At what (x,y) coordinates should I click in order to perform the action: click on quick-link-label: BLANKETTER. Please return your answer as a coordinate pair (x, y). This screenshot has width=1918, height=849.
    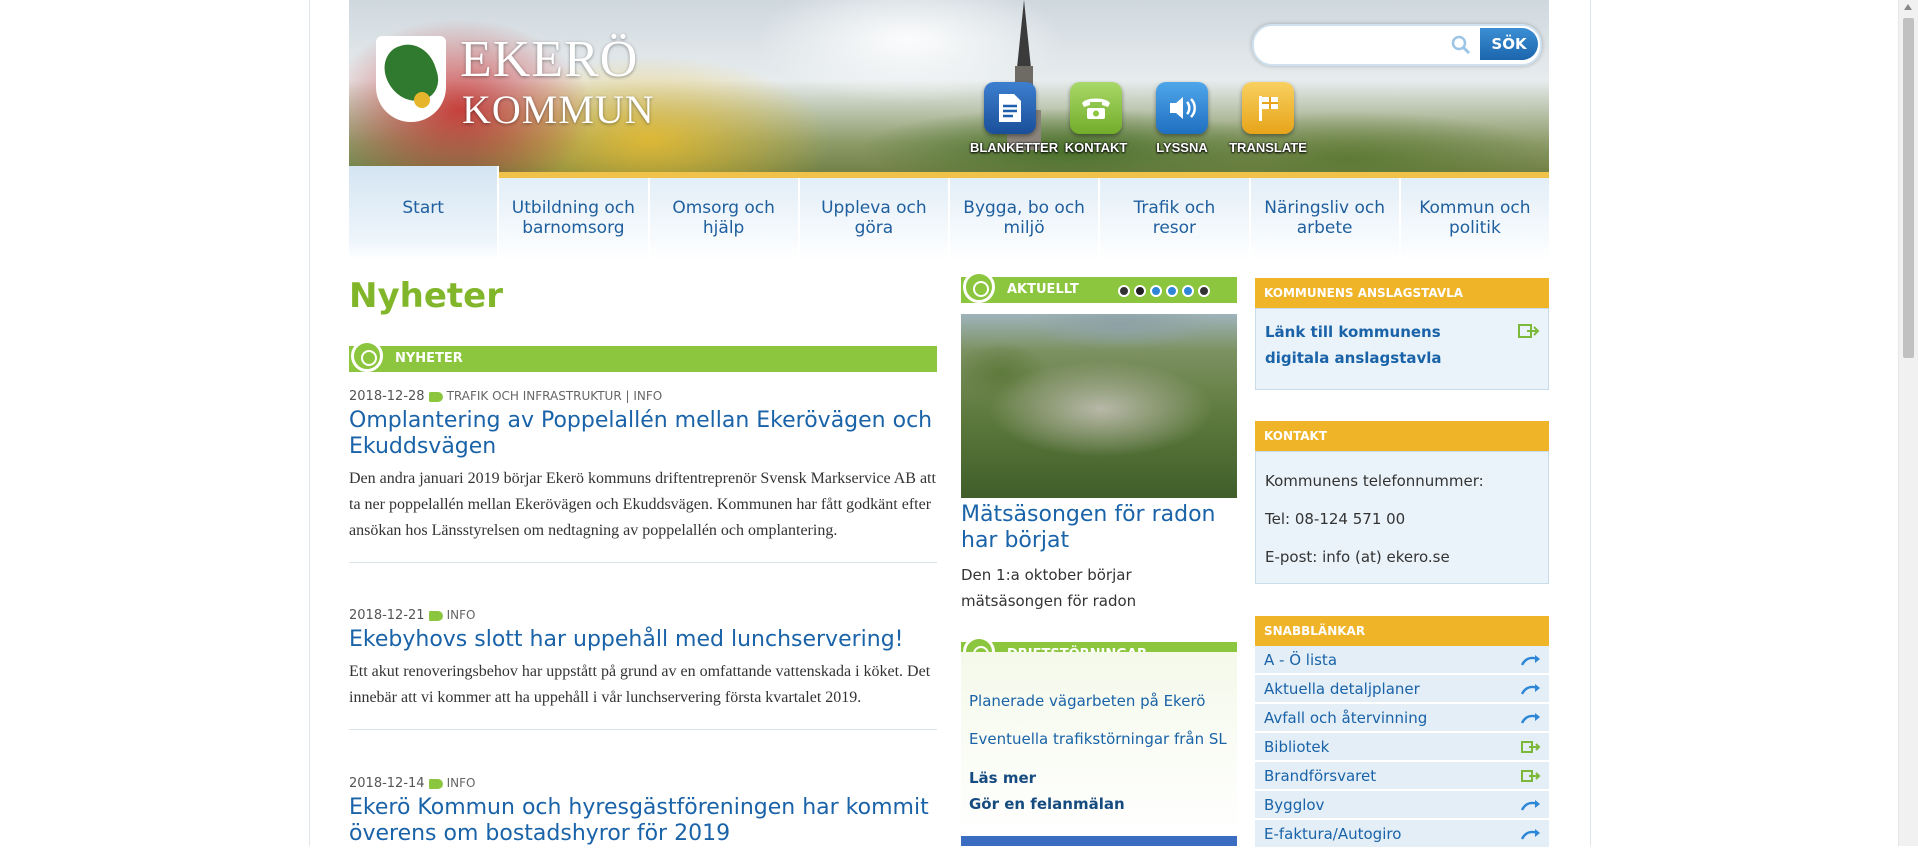
    Looking at the image, I should click on (1014, 147).